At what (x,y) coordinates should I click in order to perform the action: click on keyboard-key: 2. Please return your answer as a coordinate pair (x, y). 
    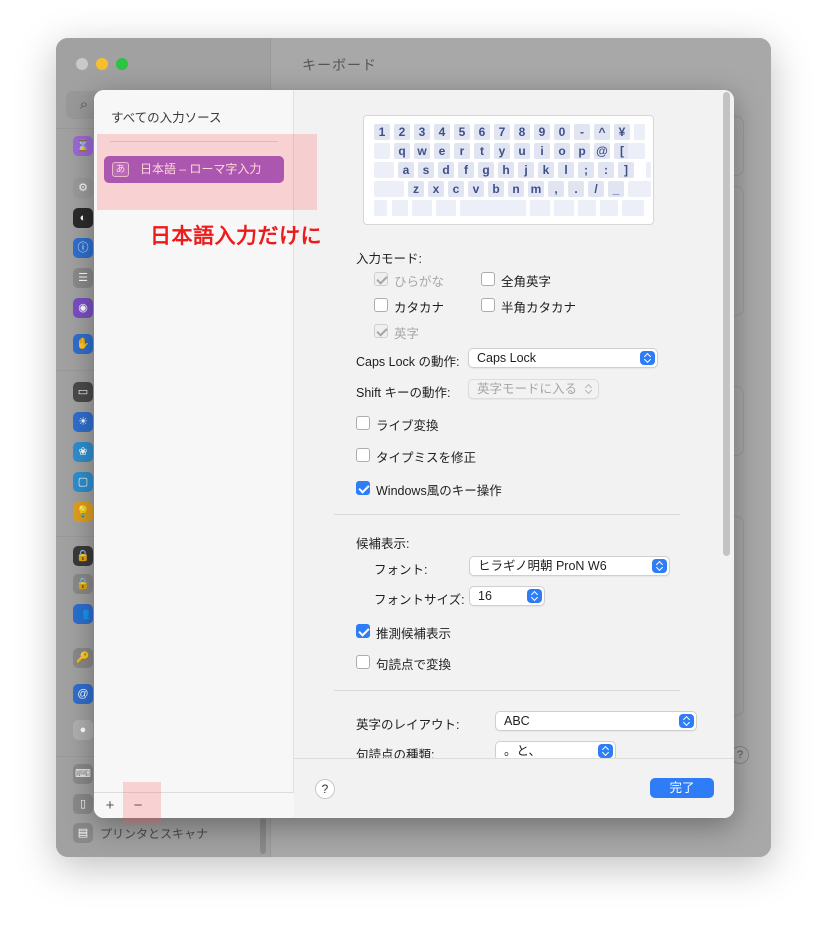
    Looking at the image, I should click on (402, 132).